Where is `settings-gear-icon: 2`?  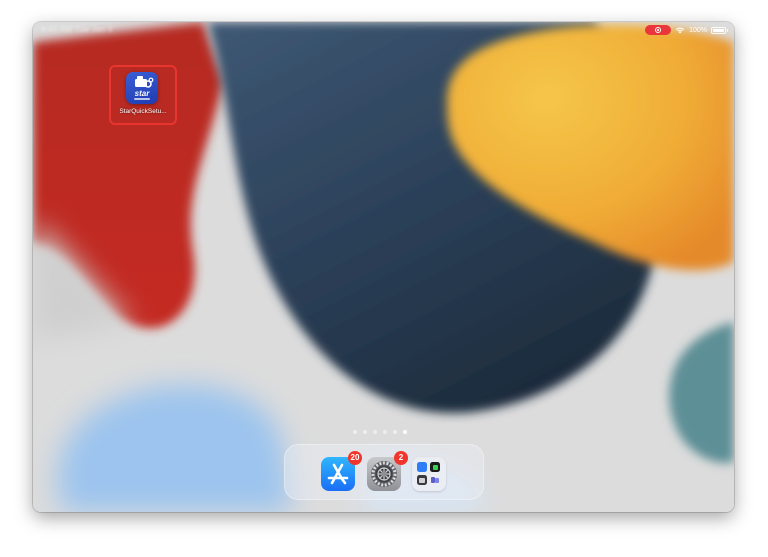
settings-gear-icon: 2 is located at coordinates (387, 471).